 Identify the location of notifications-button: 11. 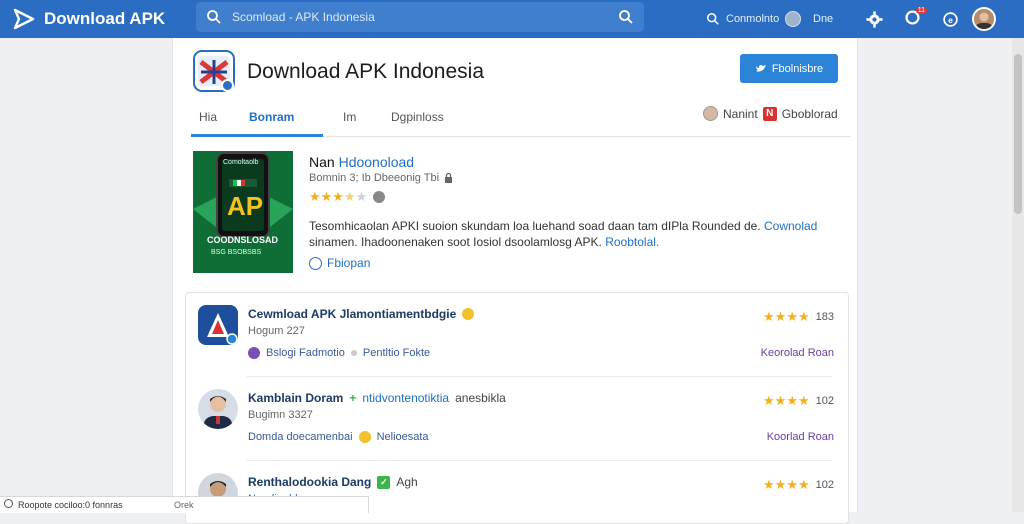
(915, 19).